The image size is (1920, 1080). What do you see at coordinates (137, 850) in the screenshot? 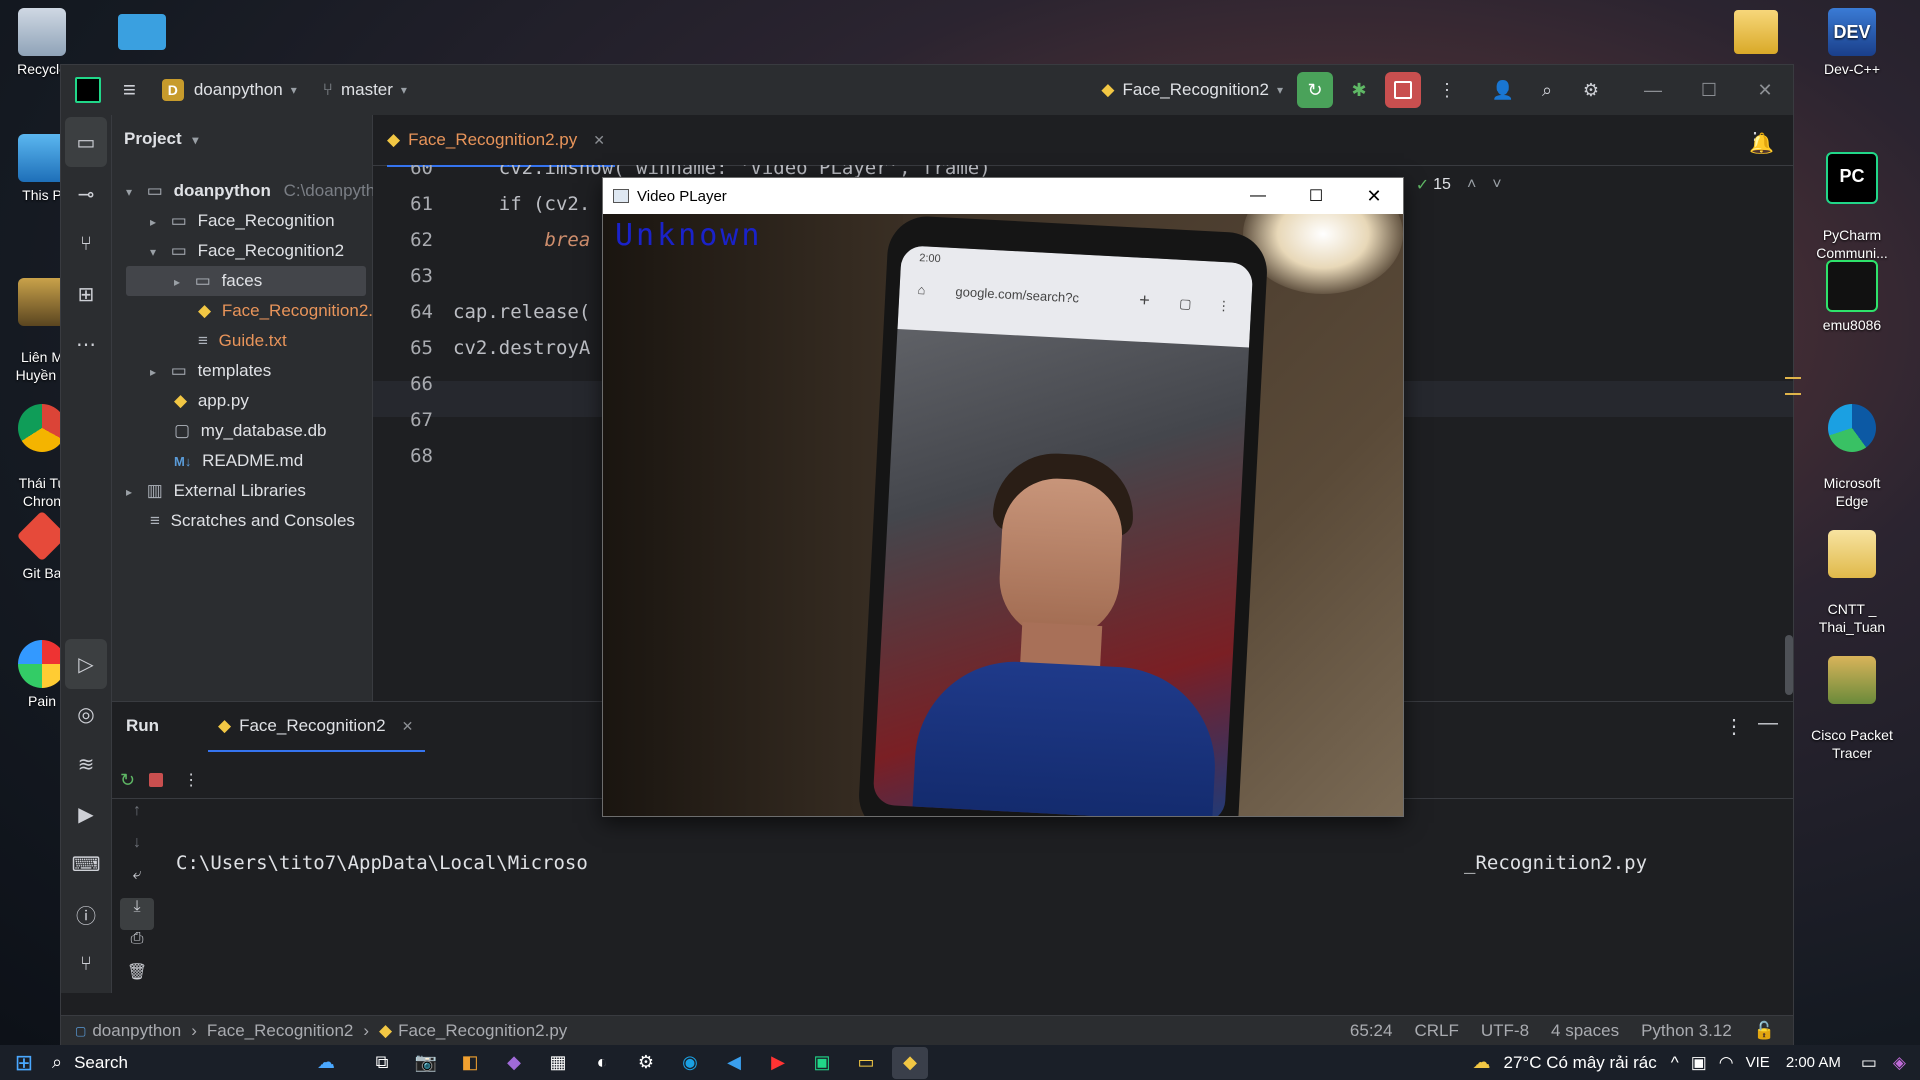
I see `scroll-down-icon: ↓` at bounding box center [137, 850].